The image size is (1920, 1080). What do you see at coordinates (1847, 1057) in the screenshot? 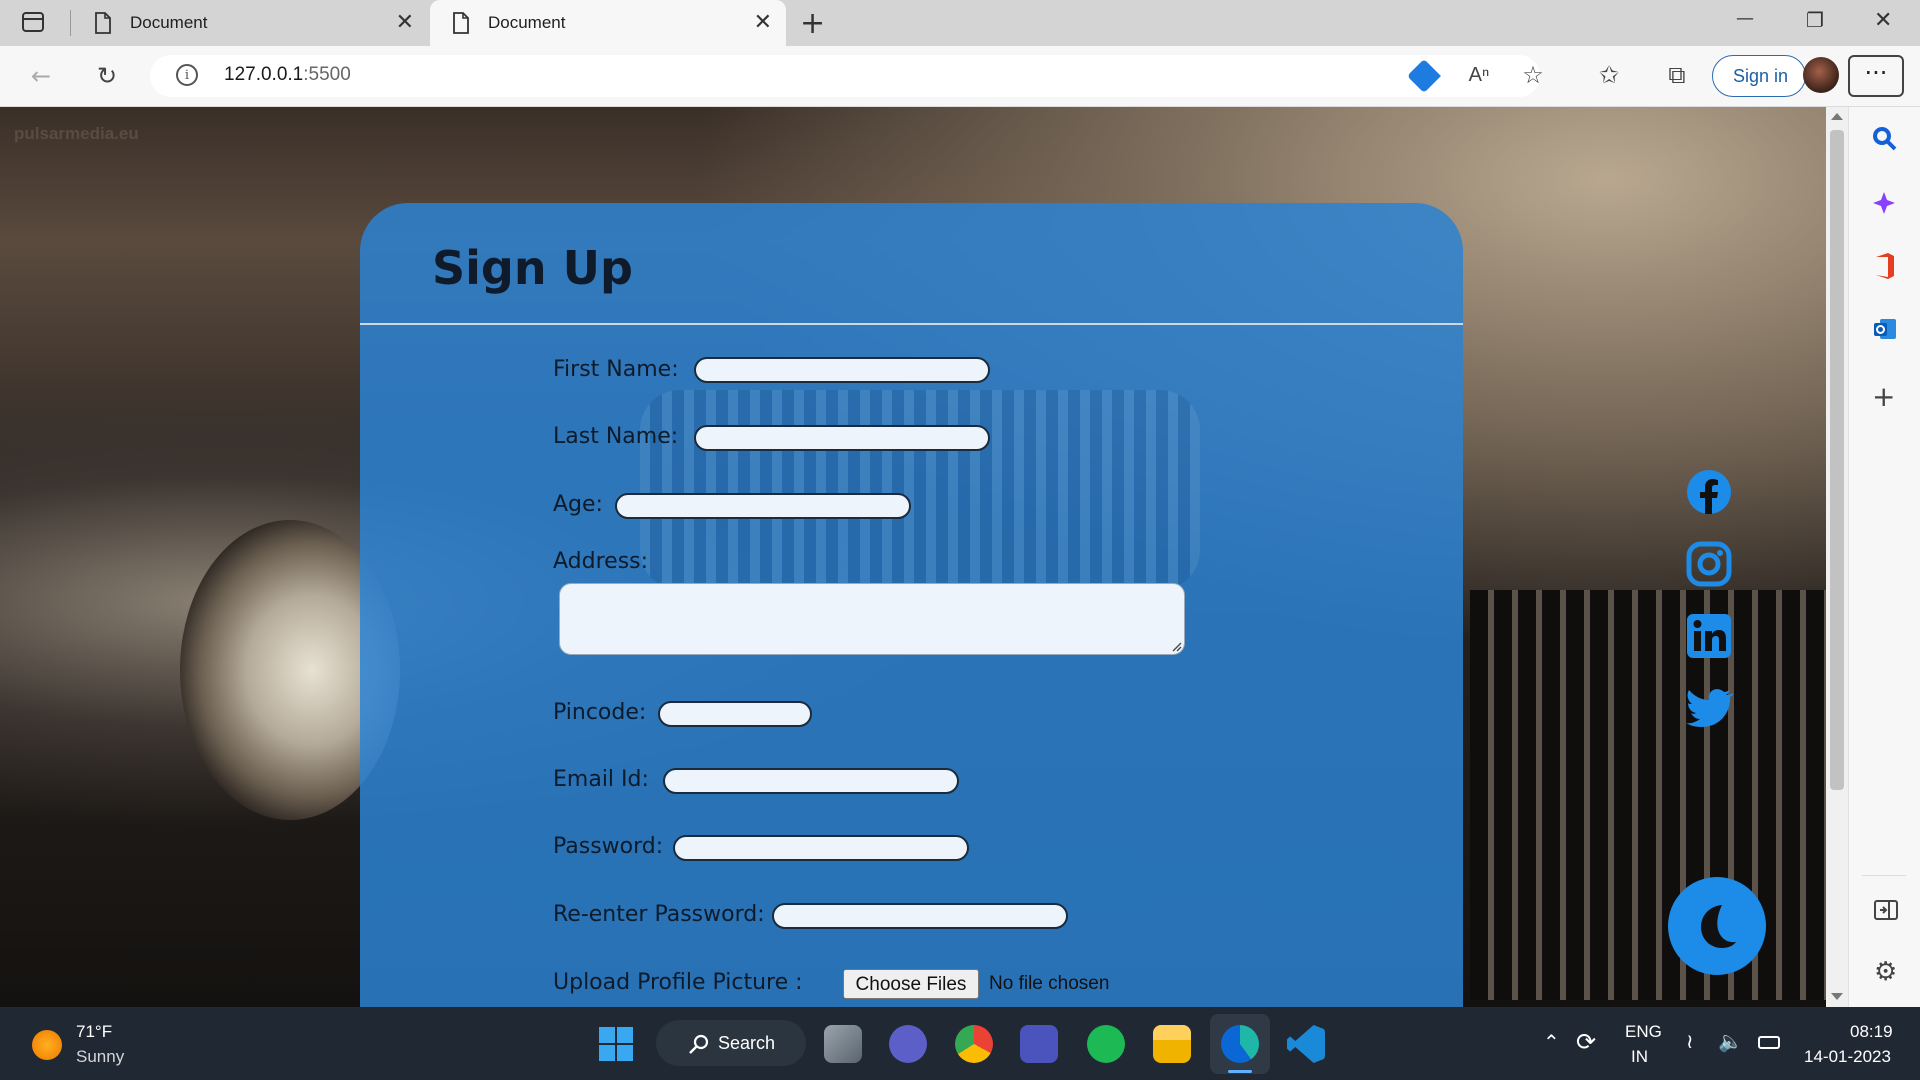
I see `clock-date: 14-01-2023` at bounding box center [1847, 1057].